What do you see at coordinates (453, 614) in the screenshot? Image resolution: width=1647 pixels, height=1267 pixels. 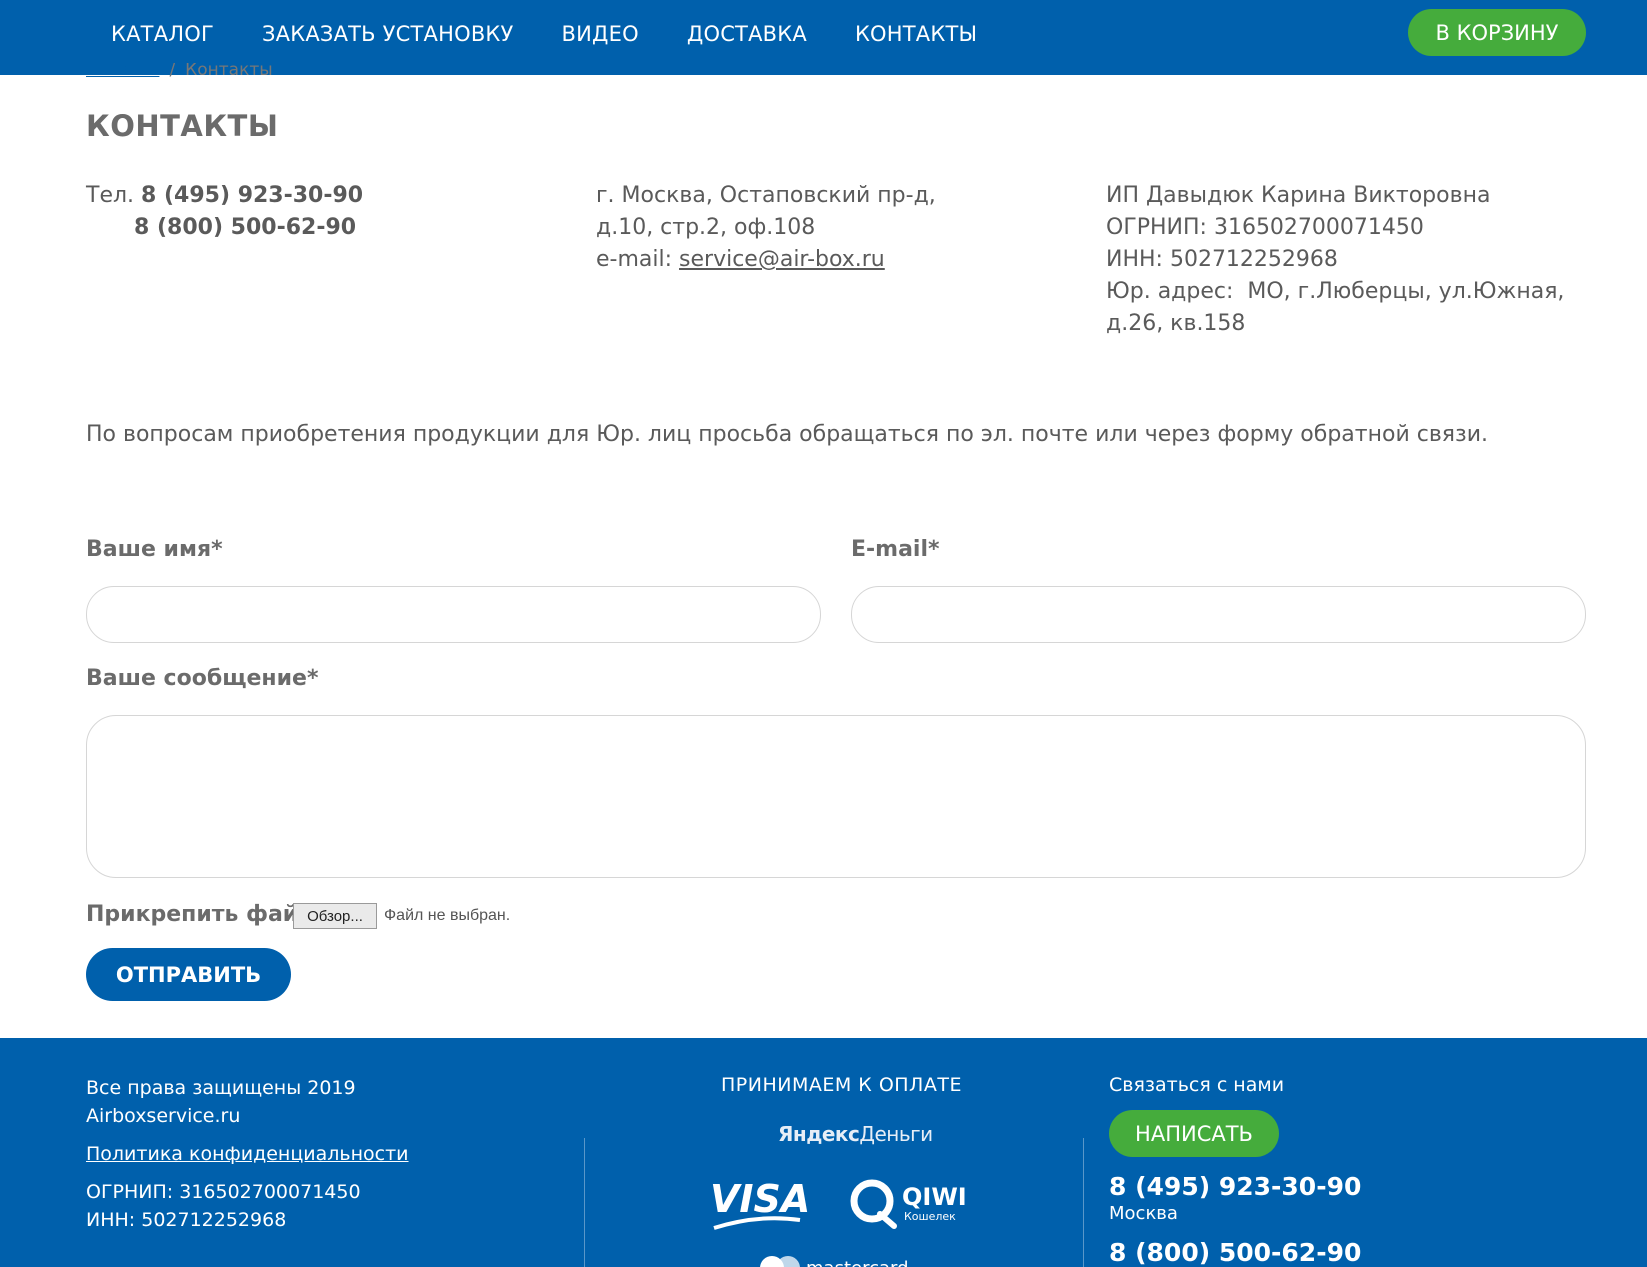 I see `name-input` at bounding box center [453, 614].